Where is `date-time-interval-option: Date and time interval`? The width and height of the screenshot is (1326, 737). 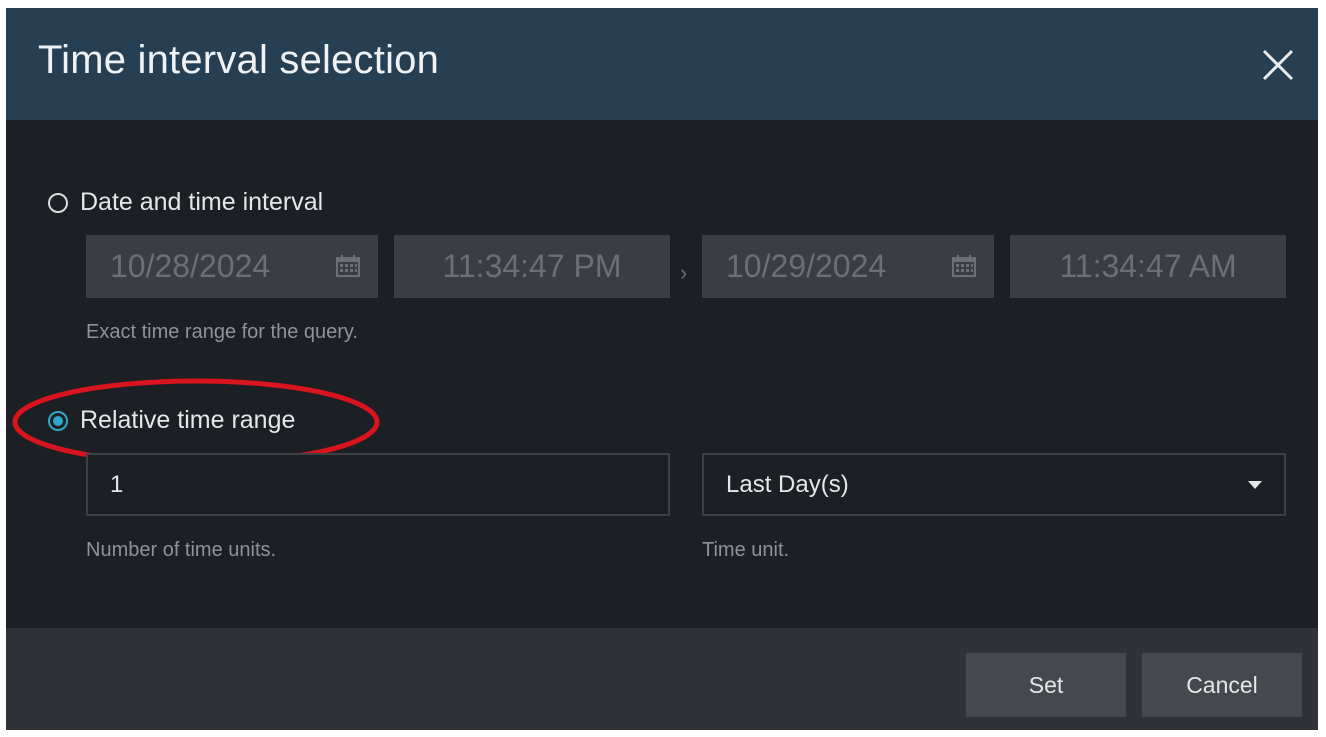 date-time-interval-option: Date and time interval is located at coordinates (185, 202).